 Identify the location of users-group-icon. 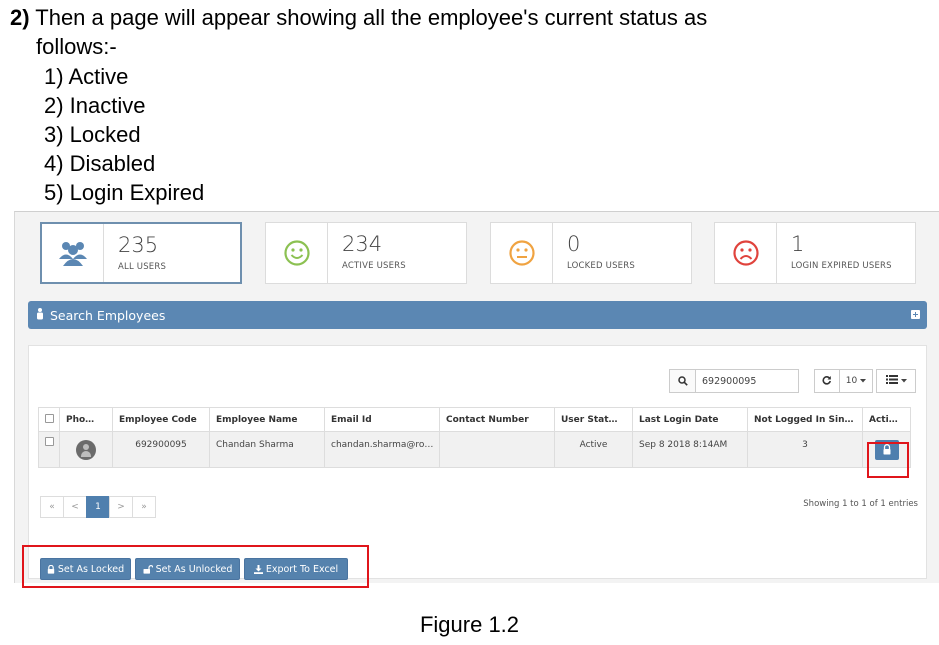
(73, 253).